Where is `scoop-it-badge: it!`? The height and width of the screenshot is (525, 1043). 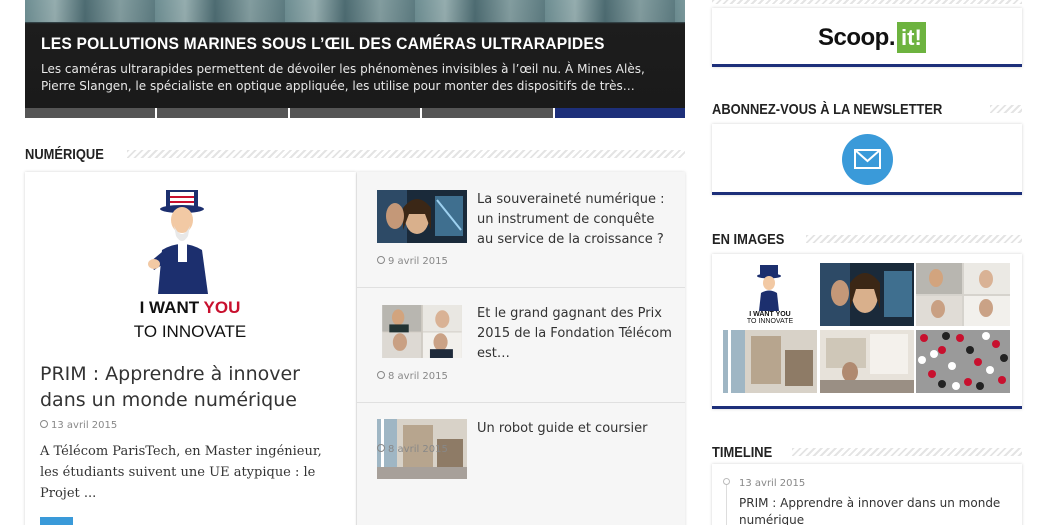
scoop-it-badge: it! is located at coordinates (911, 37).